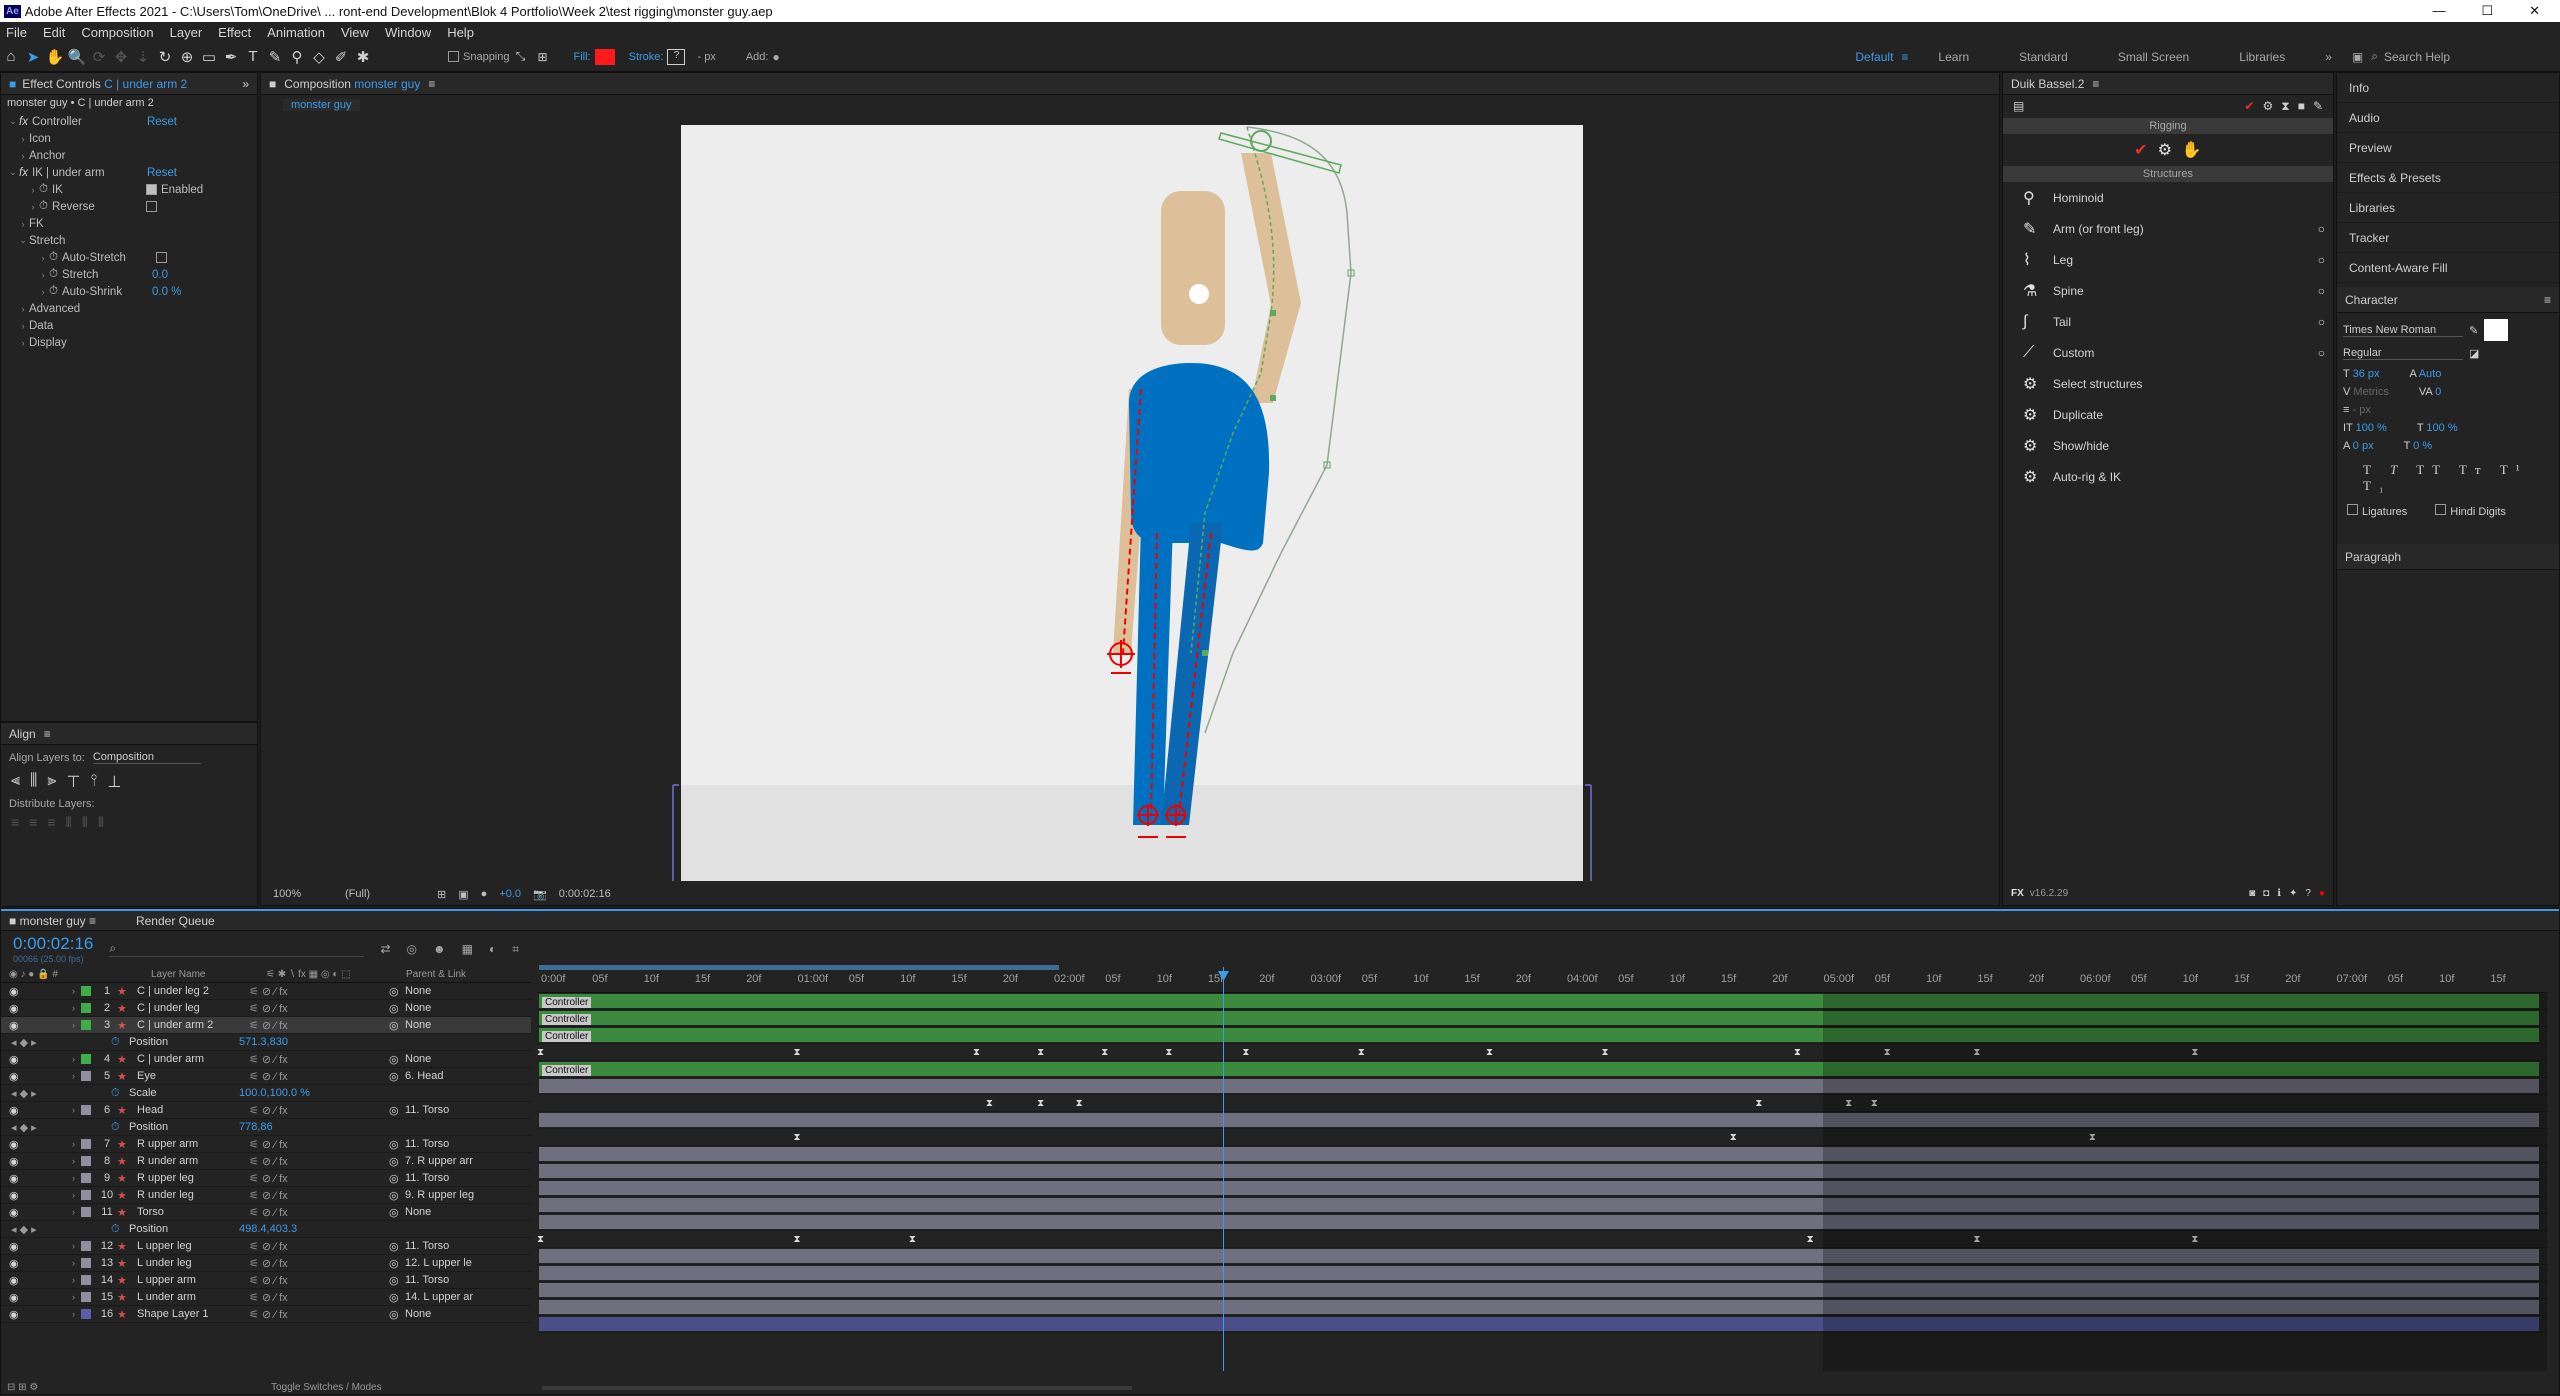 The image size is (2560, 1396). What do you see at coordinates (266, 1314) in the screenshot?
I see `layer-row: ◉ › 16 ★ Shape Layer 1 ⚟ ⊘ ∕ fx ◎ None` at bounding box center [266, 1314].